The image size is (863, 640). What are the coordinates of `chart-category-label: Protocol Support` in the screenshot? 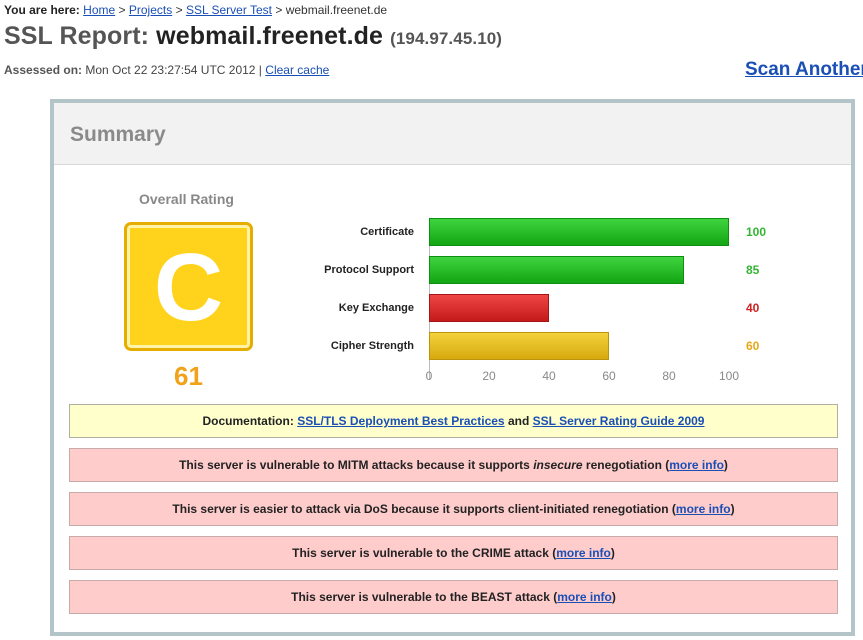 It's located at (369, 270).